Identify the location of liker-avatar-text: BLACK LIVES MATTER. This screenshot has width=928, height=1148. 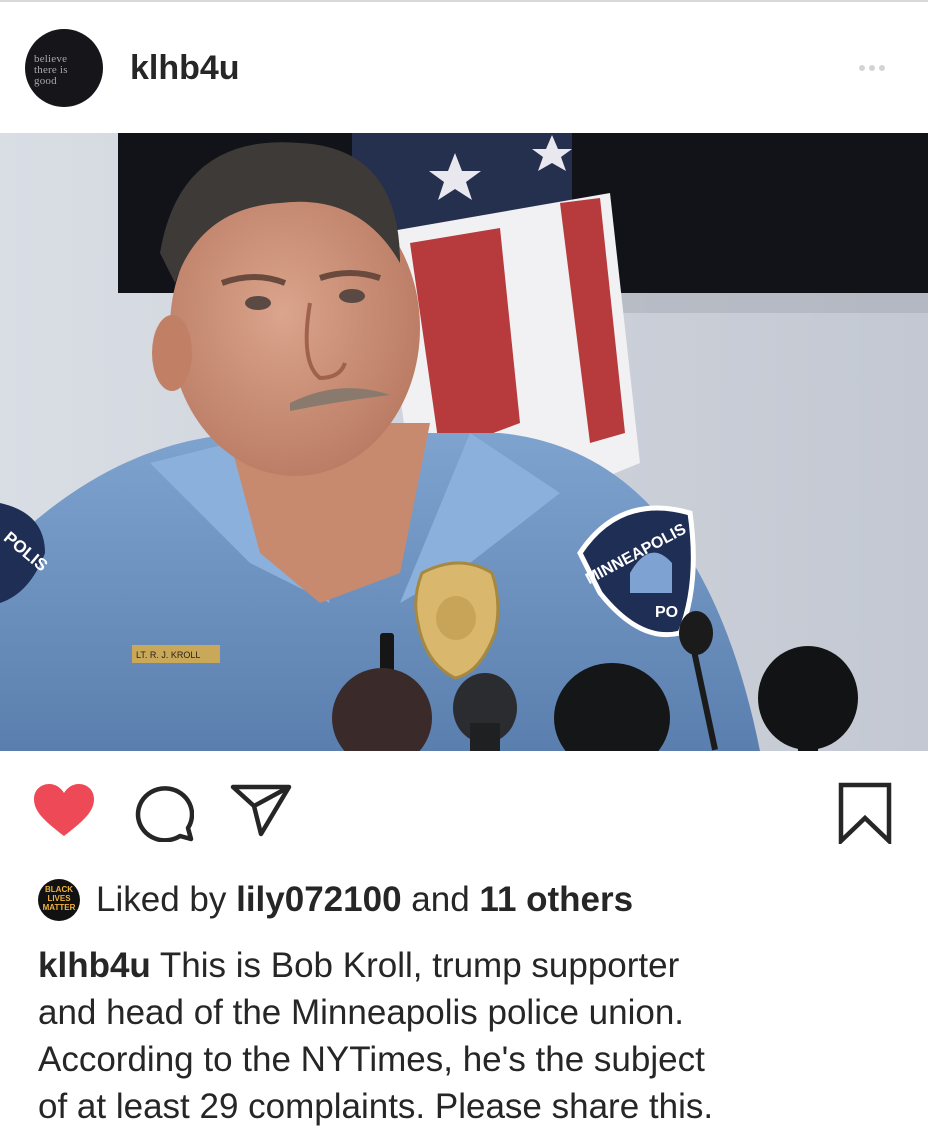
(59, 898).